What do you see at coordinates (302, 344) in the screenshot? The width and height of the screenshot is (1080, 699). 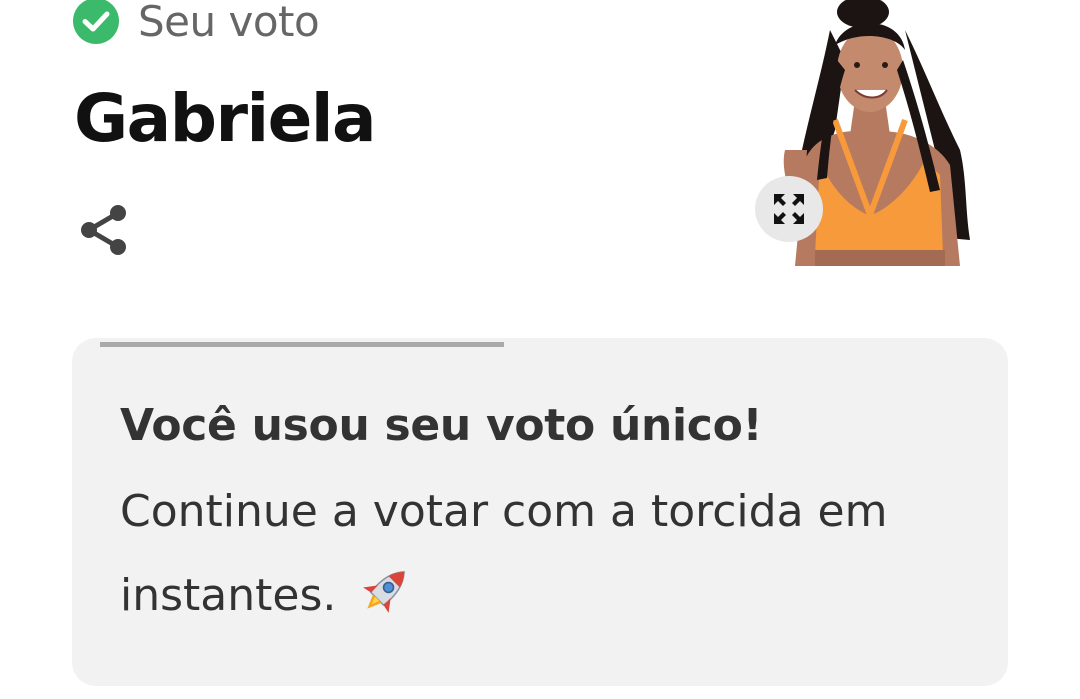 I see `progress-bar` at bounding box center [302, 344].